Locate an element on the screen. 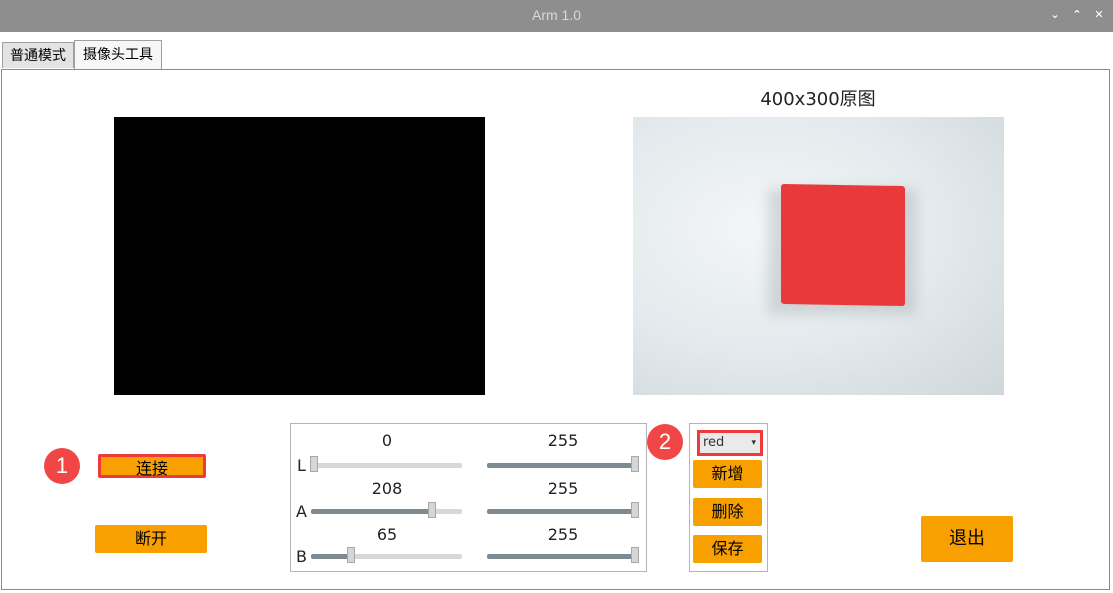 This screenshot has width=1113, height=593. l-min-value: 0 is located at coordinates (387, 440).